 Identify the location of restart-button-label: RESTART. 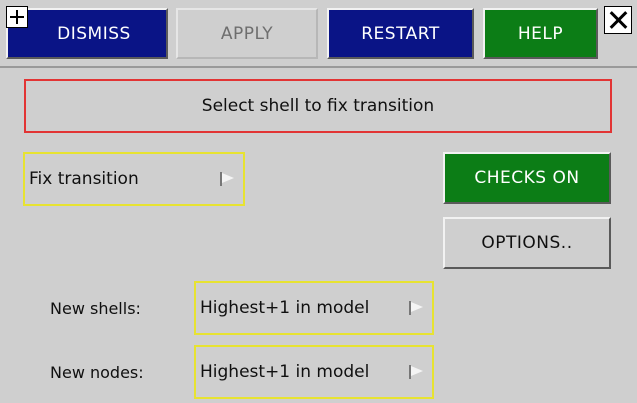
(400, 33).